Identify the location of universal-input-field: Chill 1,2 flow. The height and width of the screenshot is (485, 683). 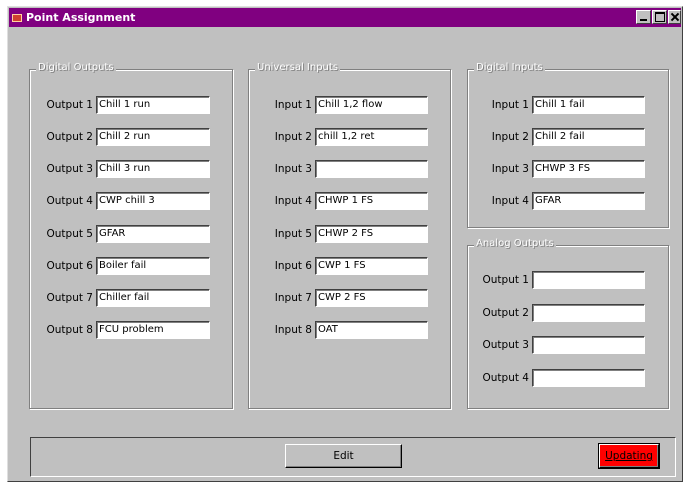
(371, 104).